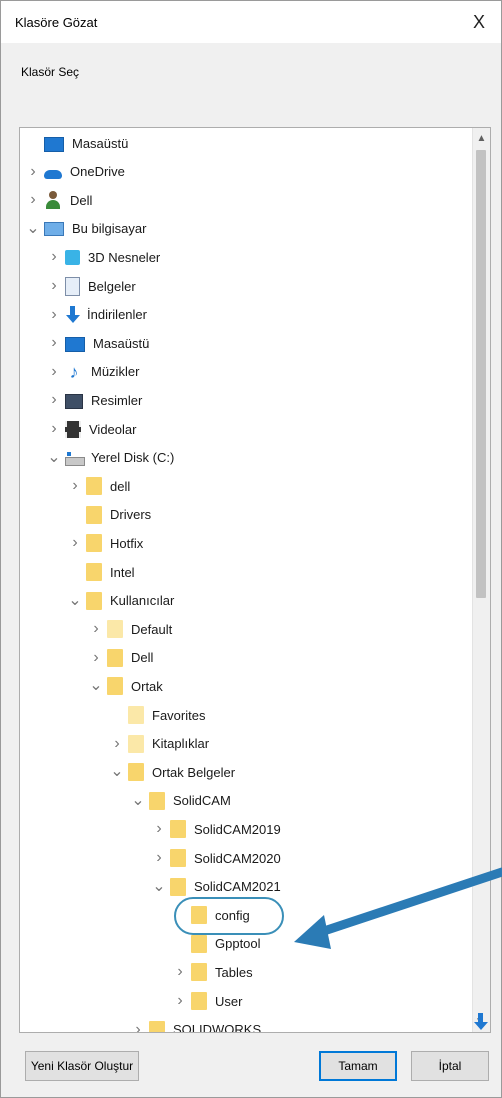 The height and width of the screenshot is (1098, 502). I want to click on vertical-scrollbar: ▲ ▼, so click(481, 580).